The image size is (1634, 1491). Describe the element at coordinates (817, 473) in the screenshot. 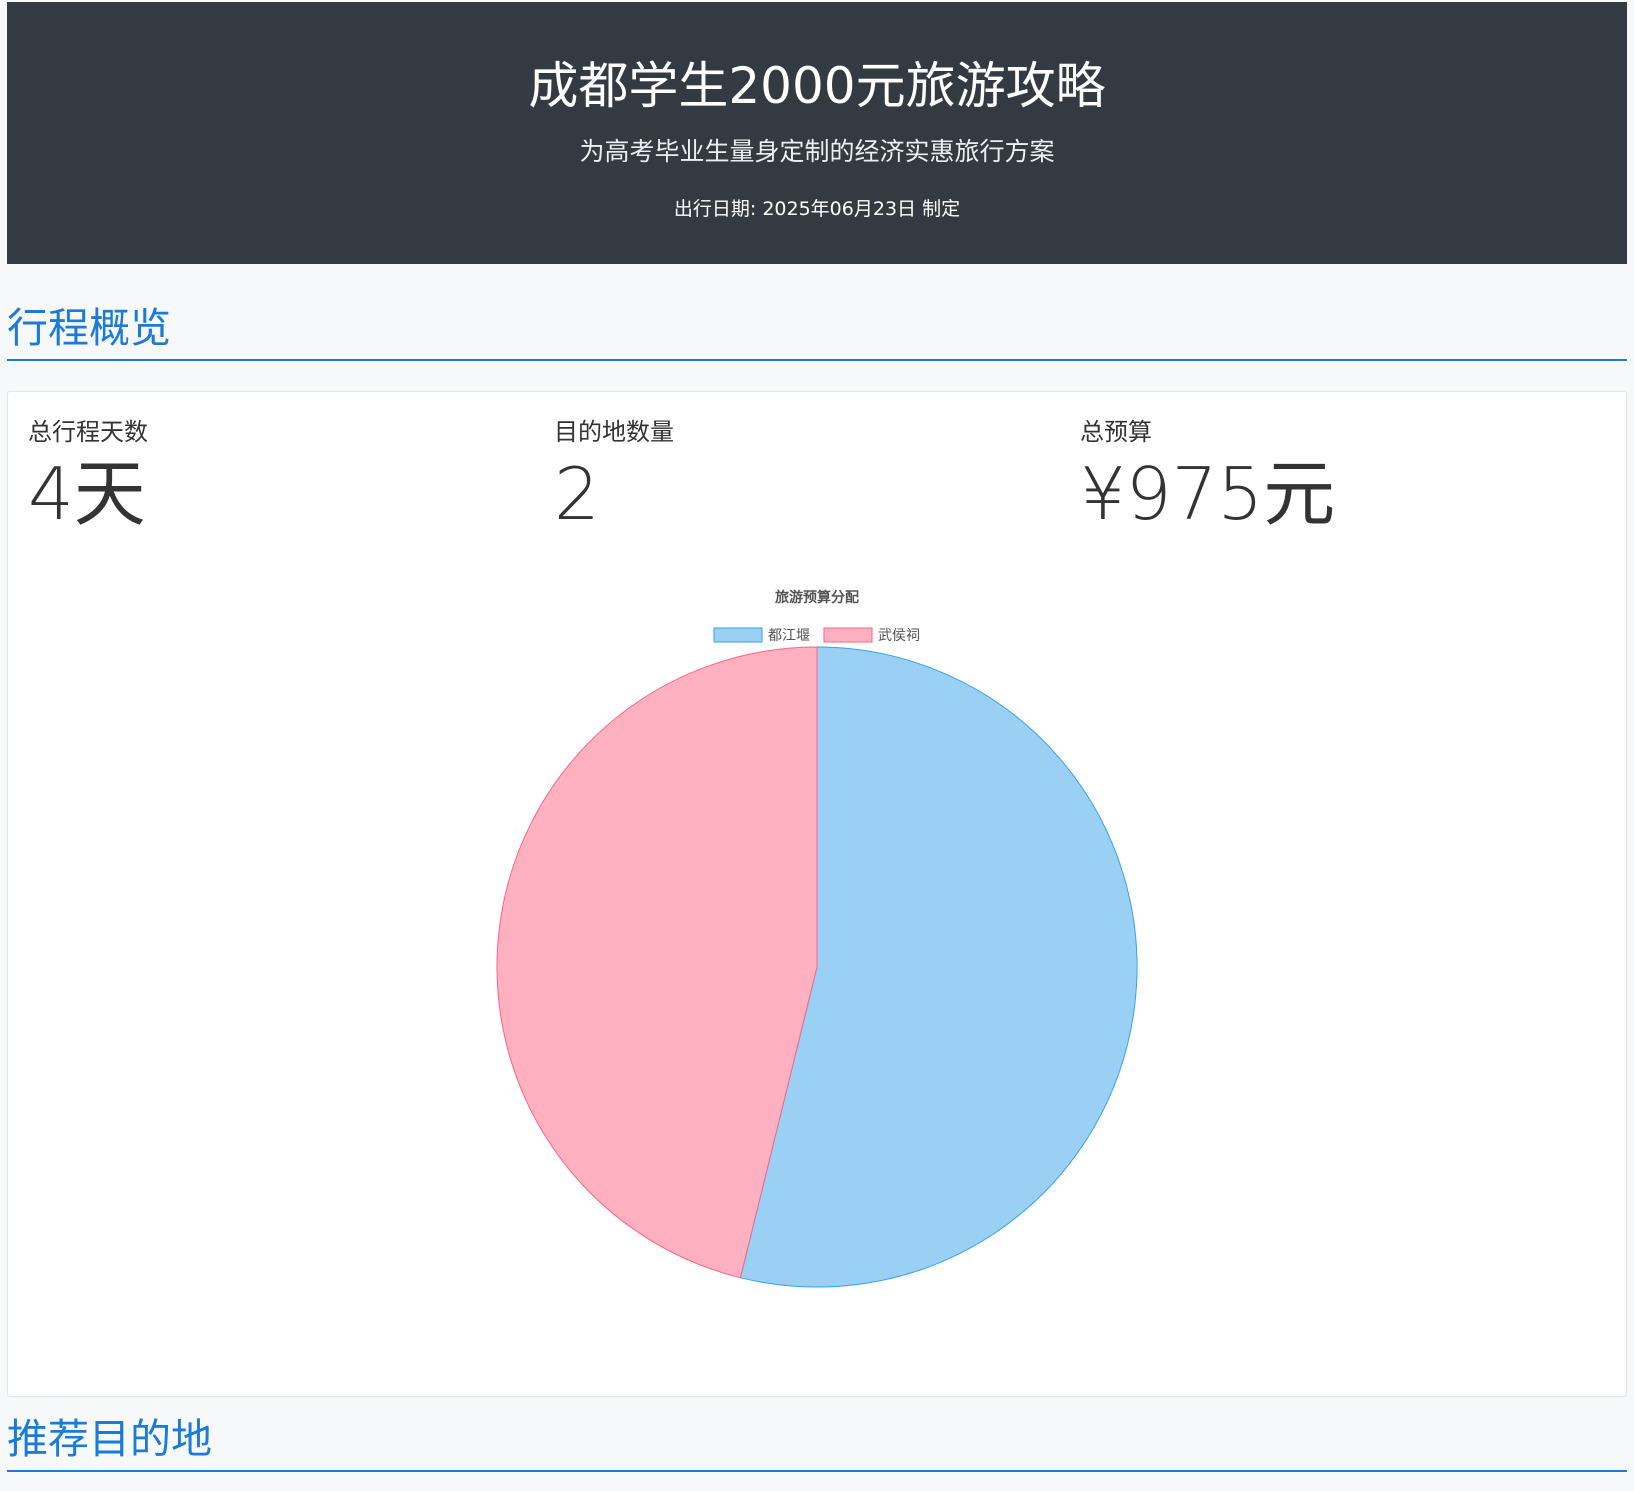

I see `stat-destination-count: 目的地数量 2` at that location.